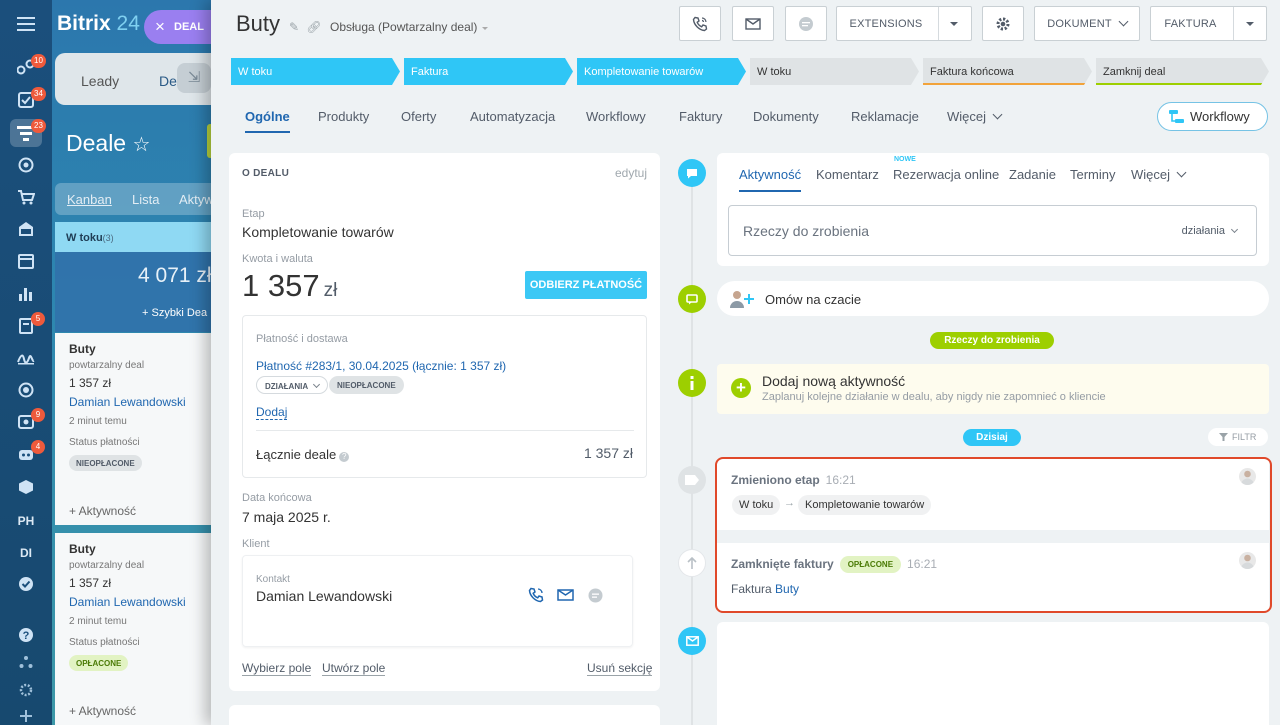 This screenshot has width=1280, height=725. I want to click on badge: 34, so click(38, 94).